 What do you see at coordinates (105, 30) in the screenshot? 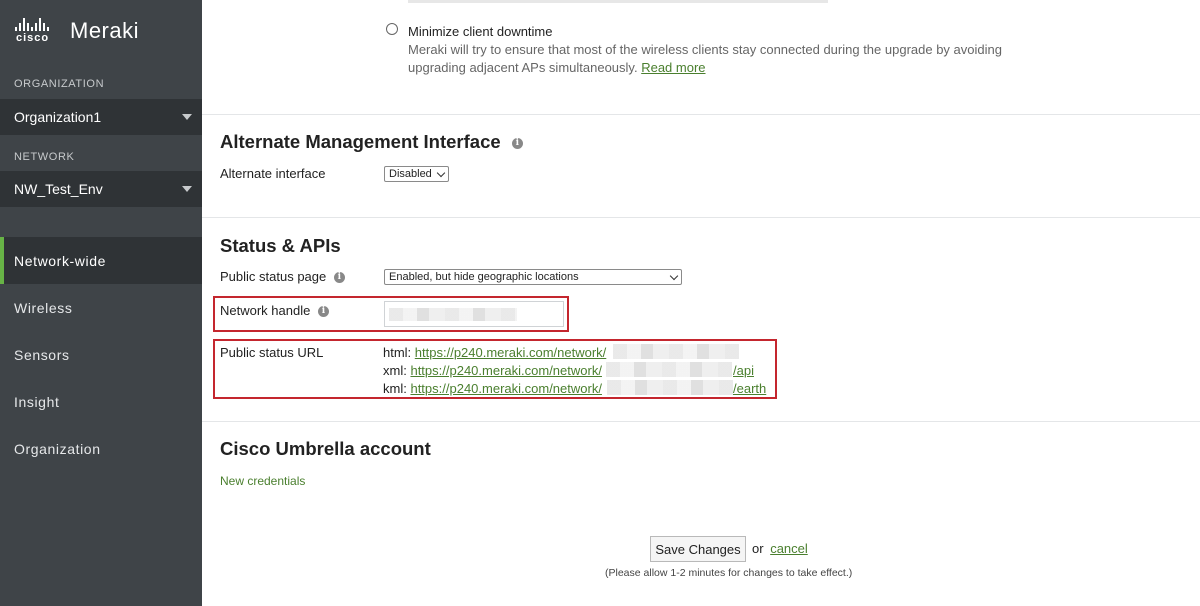
I see `product-name: Meraki` at bounding box center [105, 30].